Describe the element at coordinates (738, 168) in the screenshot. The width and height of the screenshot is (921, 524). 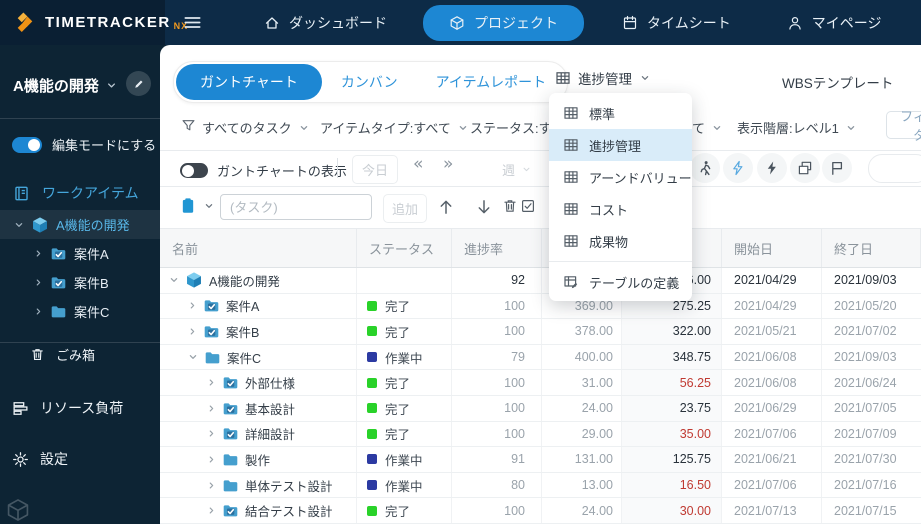
I see `bolt-outline-button` at that location.